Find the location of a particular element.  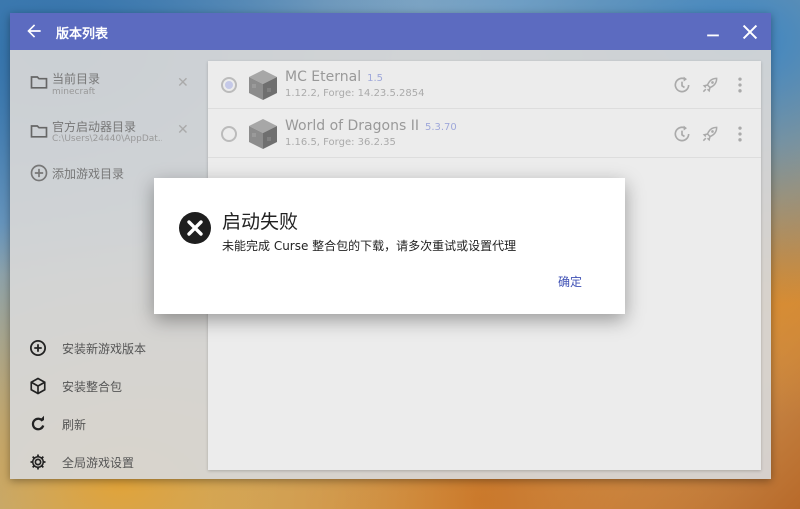

ok-button: 确定 is located at coordinates (570, 281).